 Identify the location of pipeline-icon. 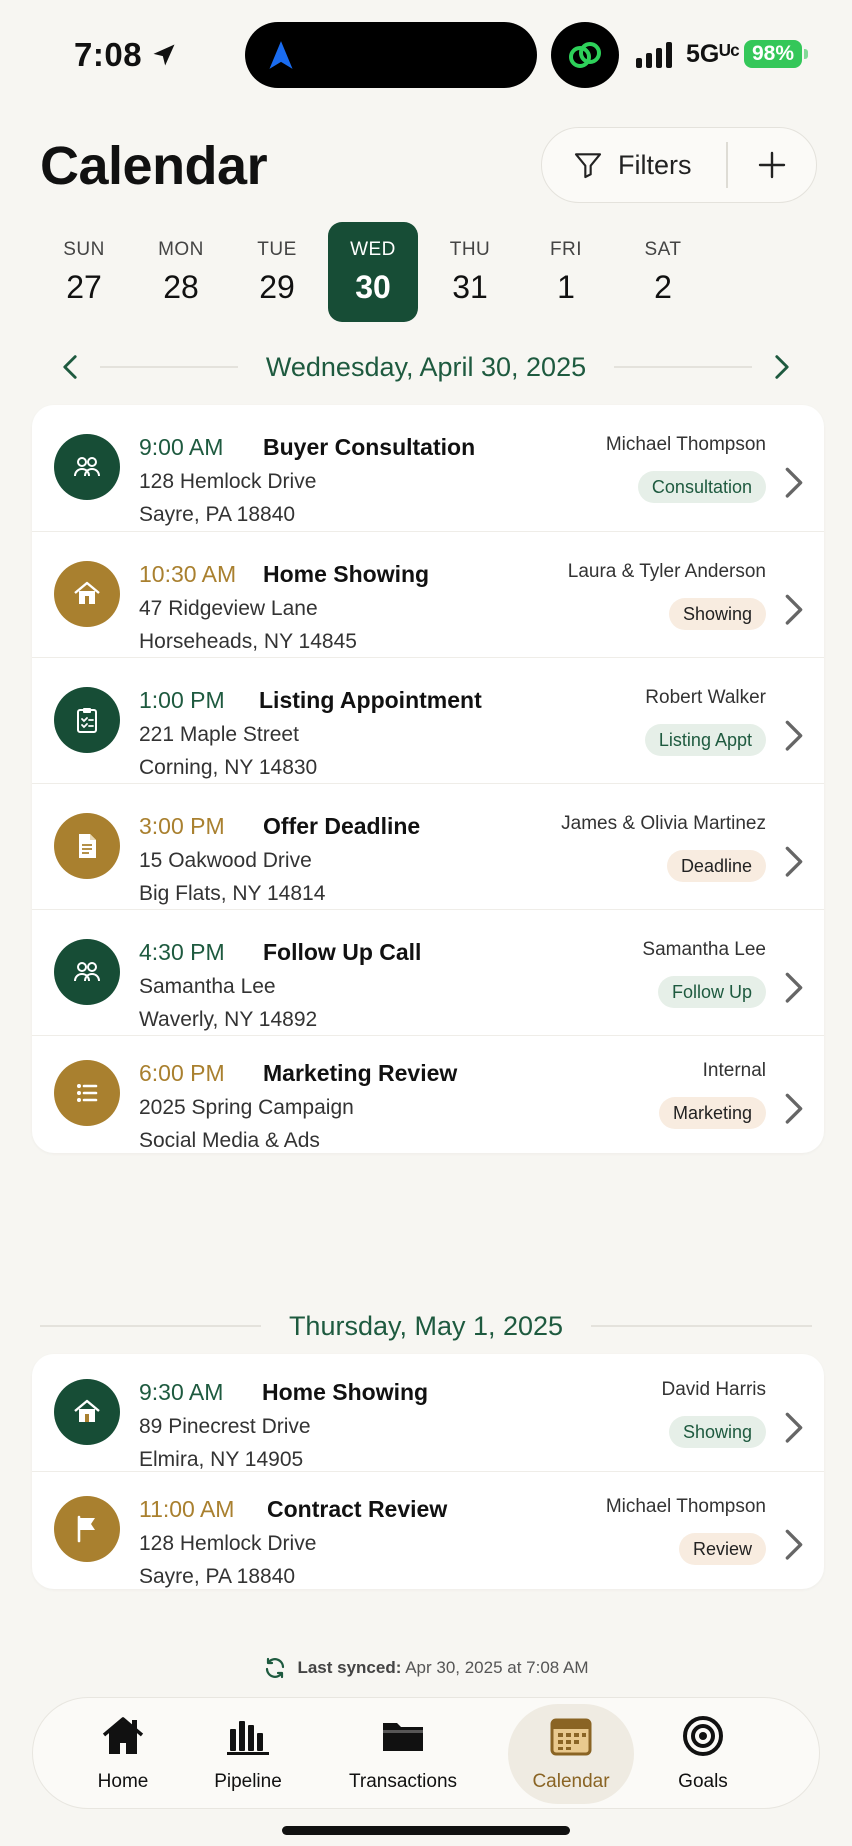
(248, 1739).